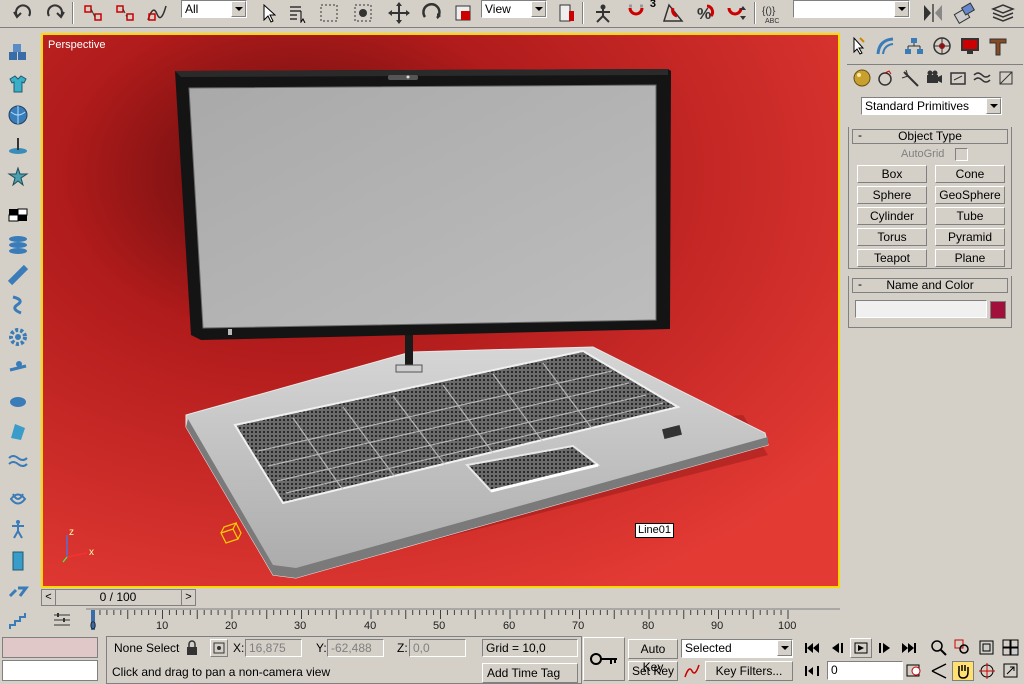  Describe the element at coordinates (55, 13) in the screenshot. I see `redo-icon` at that location.